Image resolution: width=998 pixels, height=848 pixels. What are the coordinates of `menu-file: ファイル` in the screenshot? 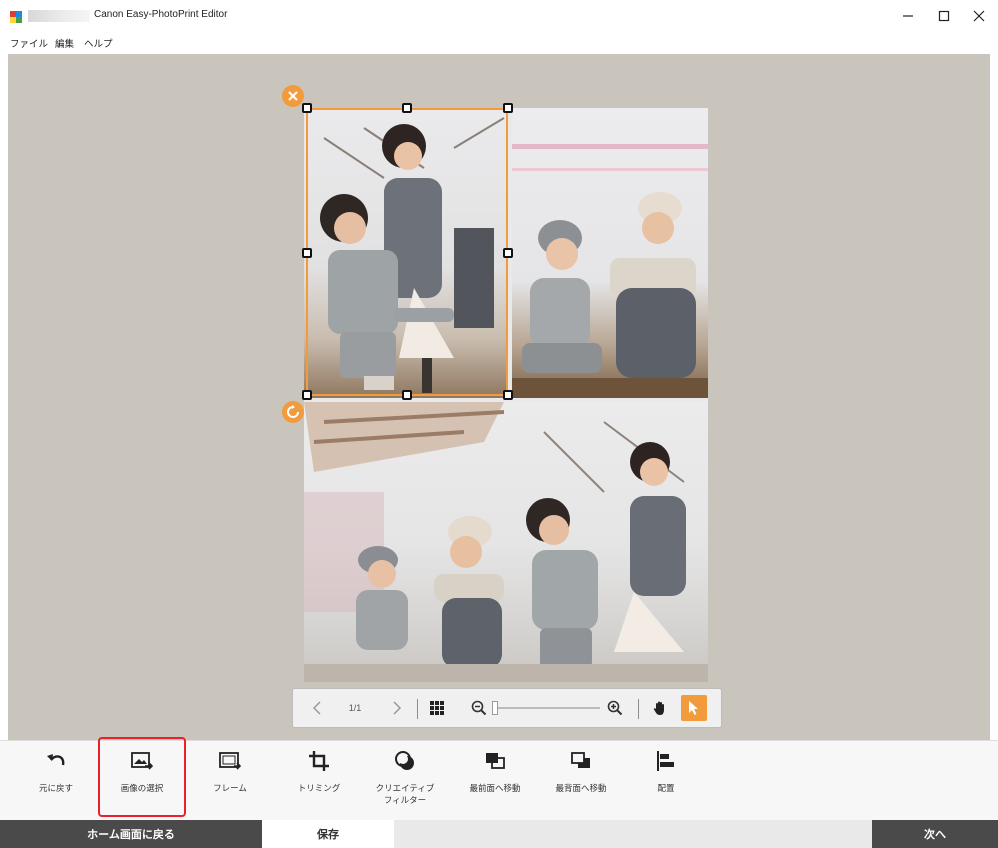 It's located at (29, 43).